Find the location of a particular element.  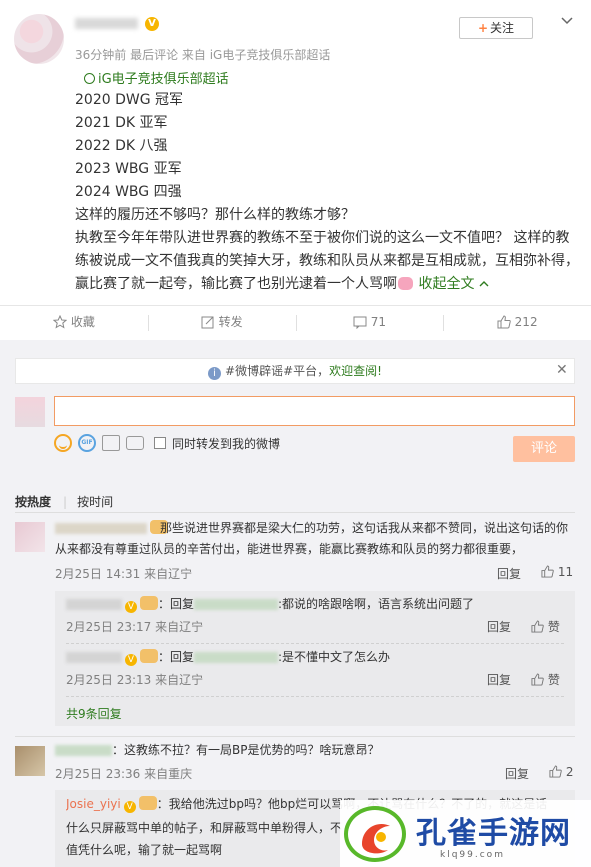

submit-comment-button: 评论 is located at coordinates (544, 449).